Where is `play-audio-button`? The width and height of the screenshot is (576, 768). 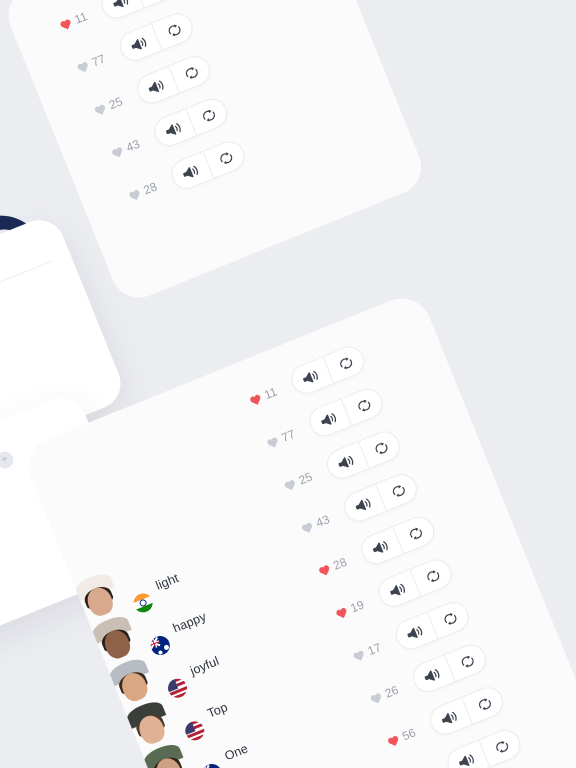
play-audio-button is located at coordinates (121, 11).